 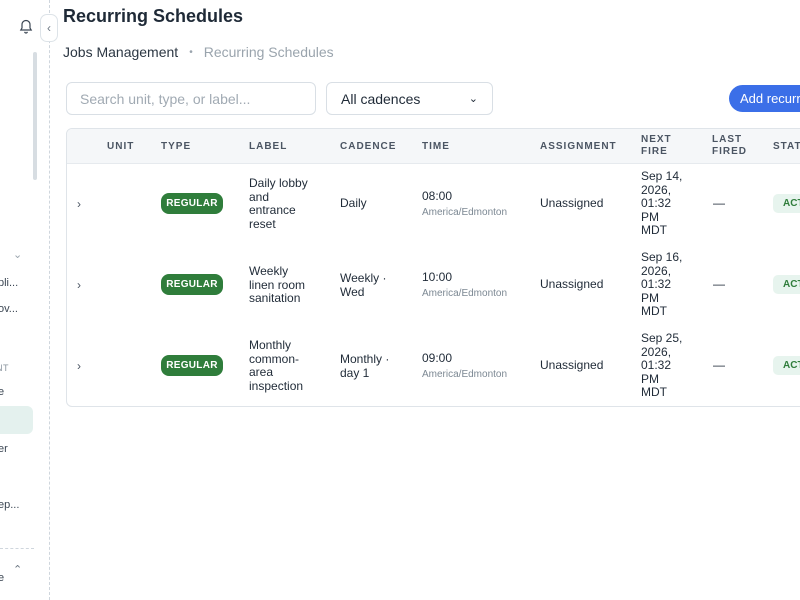 What do you see at coordinates (437, 277) in the screenshot?
I see `time-value: 10:00` at bounding box center [437, 277].